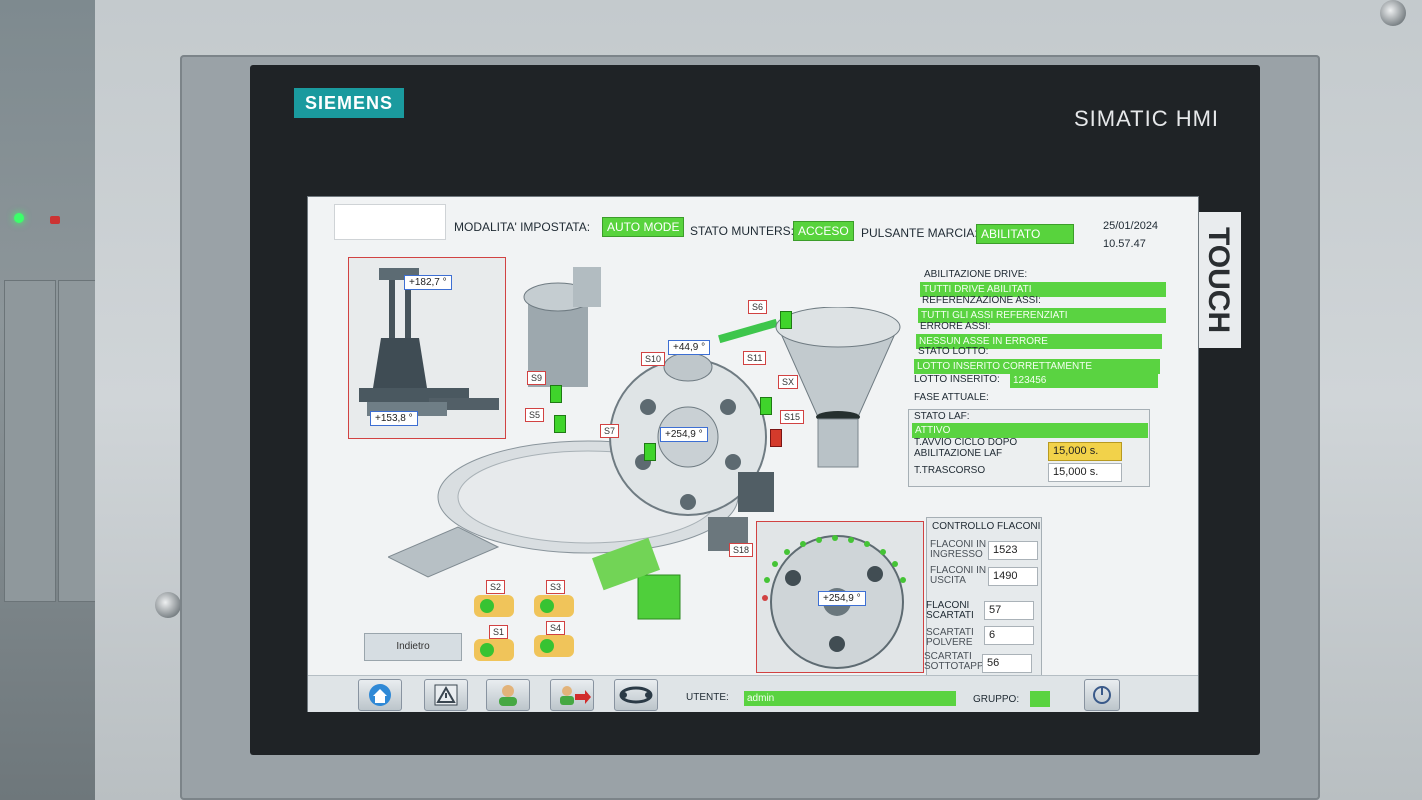  What do you see at coordinates (949, 642) in the screenshot?
I see `polvere-label-2: POLVERE` at bounding box center [949, 642].